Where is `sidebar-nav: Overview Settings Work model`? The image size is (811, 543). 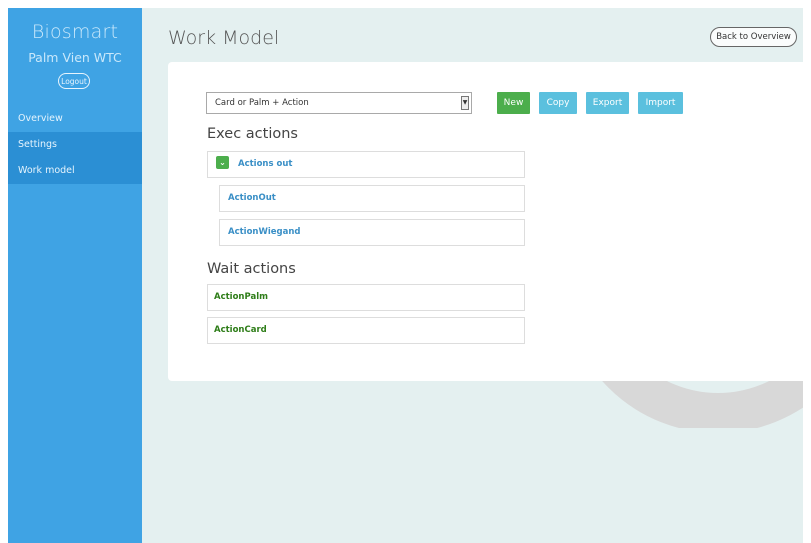
sidebar-nav: Overview Settings Work model is located at coordinates (75, 145).